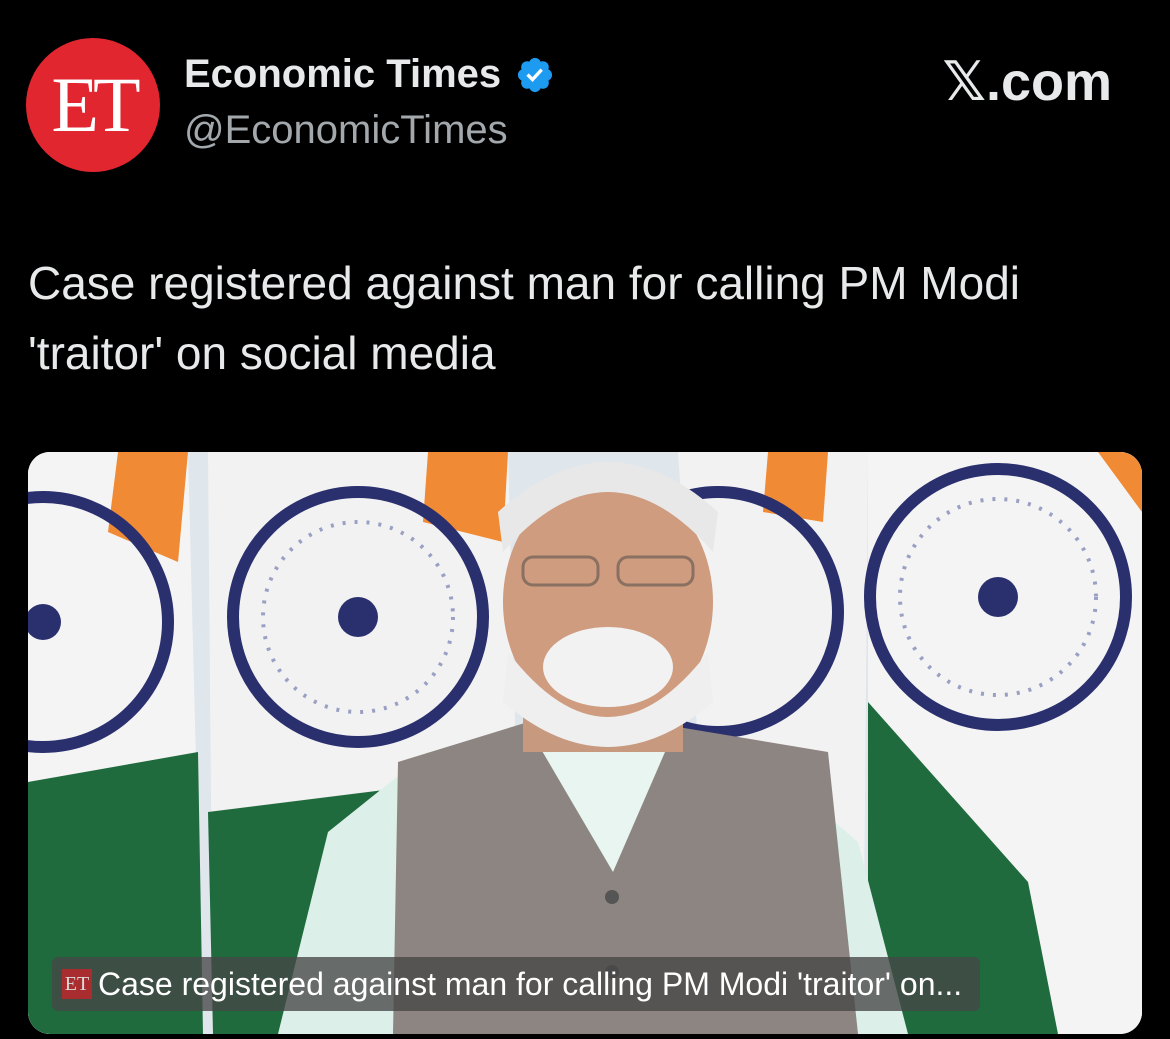 The image size is (1170, 1039). What do you see at coordinates (1003, 743) in the screenshot?
I see `flag-right` at bounding box center [1003, 743].